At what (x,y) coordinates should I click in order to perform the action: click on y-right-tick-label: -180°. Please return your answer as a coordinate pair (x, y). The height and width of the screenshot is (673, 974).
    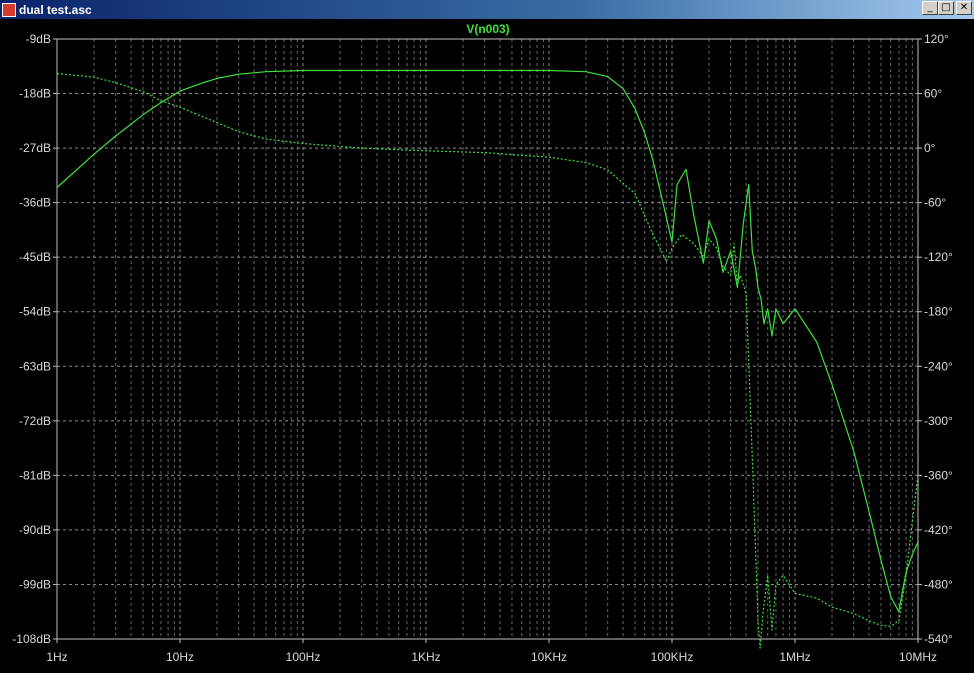
    Looking at the image, I should click on (938, 312).